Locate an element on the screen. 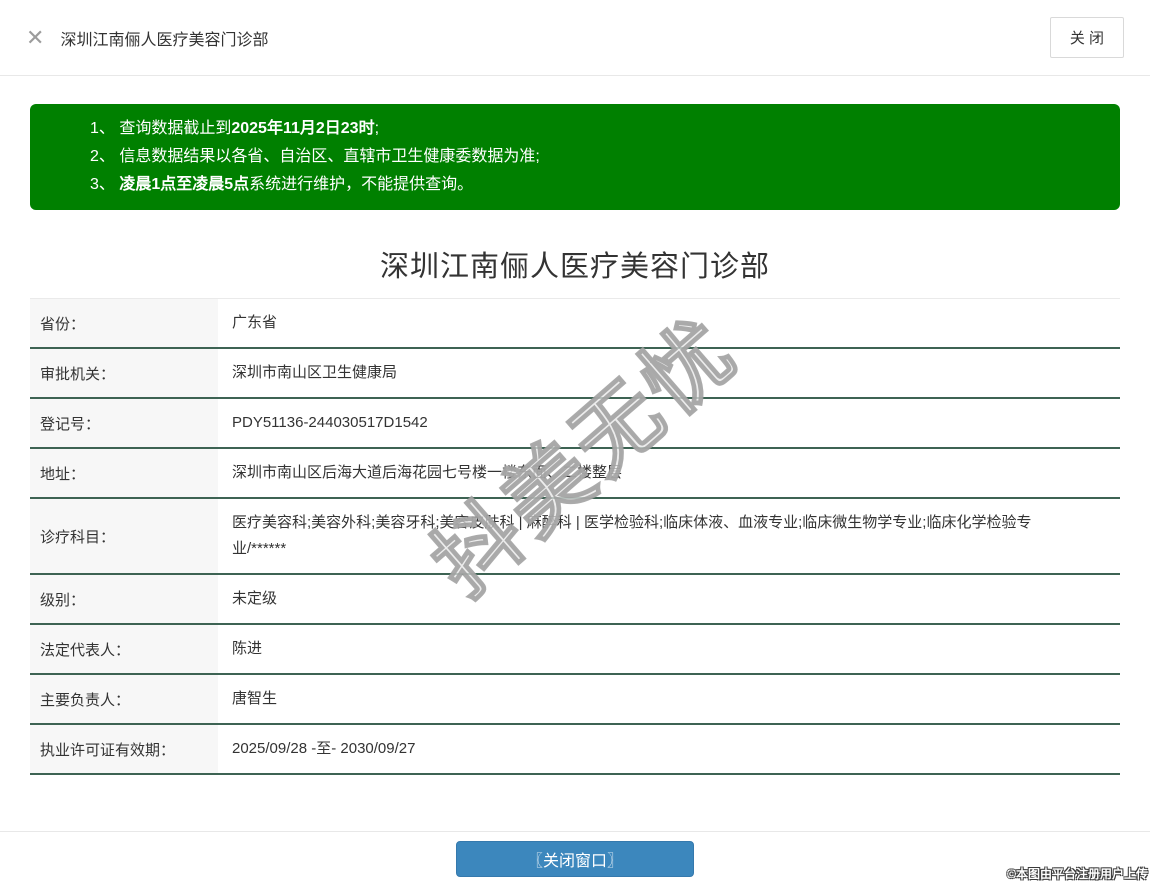 The image size is (1150, 885). row-value-text: 2025/09/28 -至- 2030/09/27 is located at coordinates (324, 748).